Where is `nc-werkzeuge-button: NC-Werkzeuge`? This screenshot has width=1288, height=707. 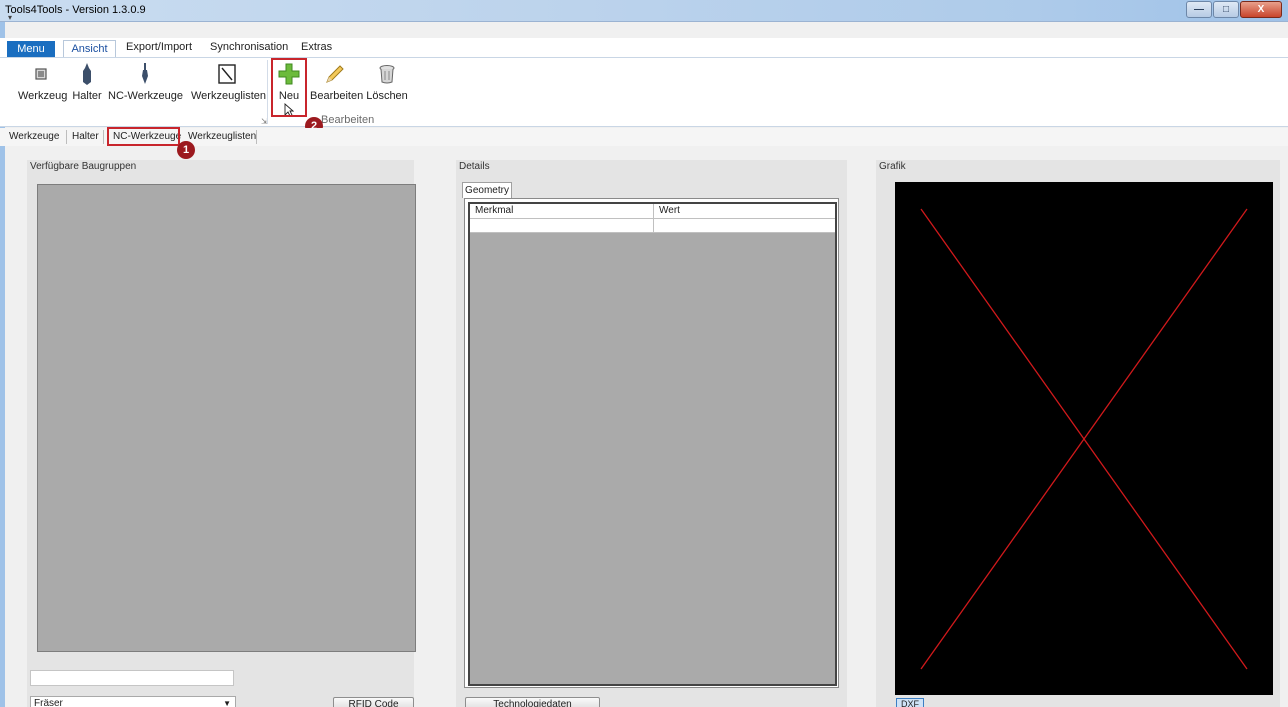 nc-werkzeuge-button: NC-Werkzeuge is located at coordinates (145, 82).